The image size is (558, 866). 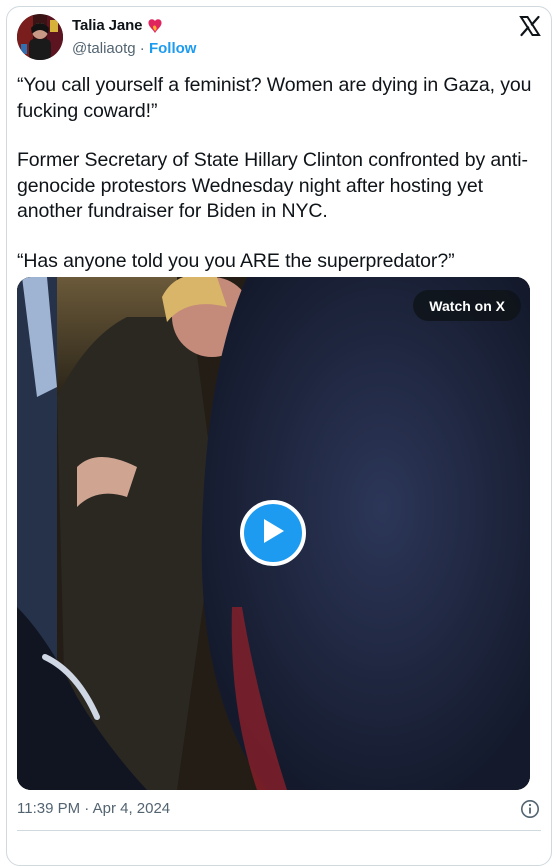 What do you see at coordinates (530, 26) in the screenshot?
I see `x-logo-icon` at bounding box center [530, 26].